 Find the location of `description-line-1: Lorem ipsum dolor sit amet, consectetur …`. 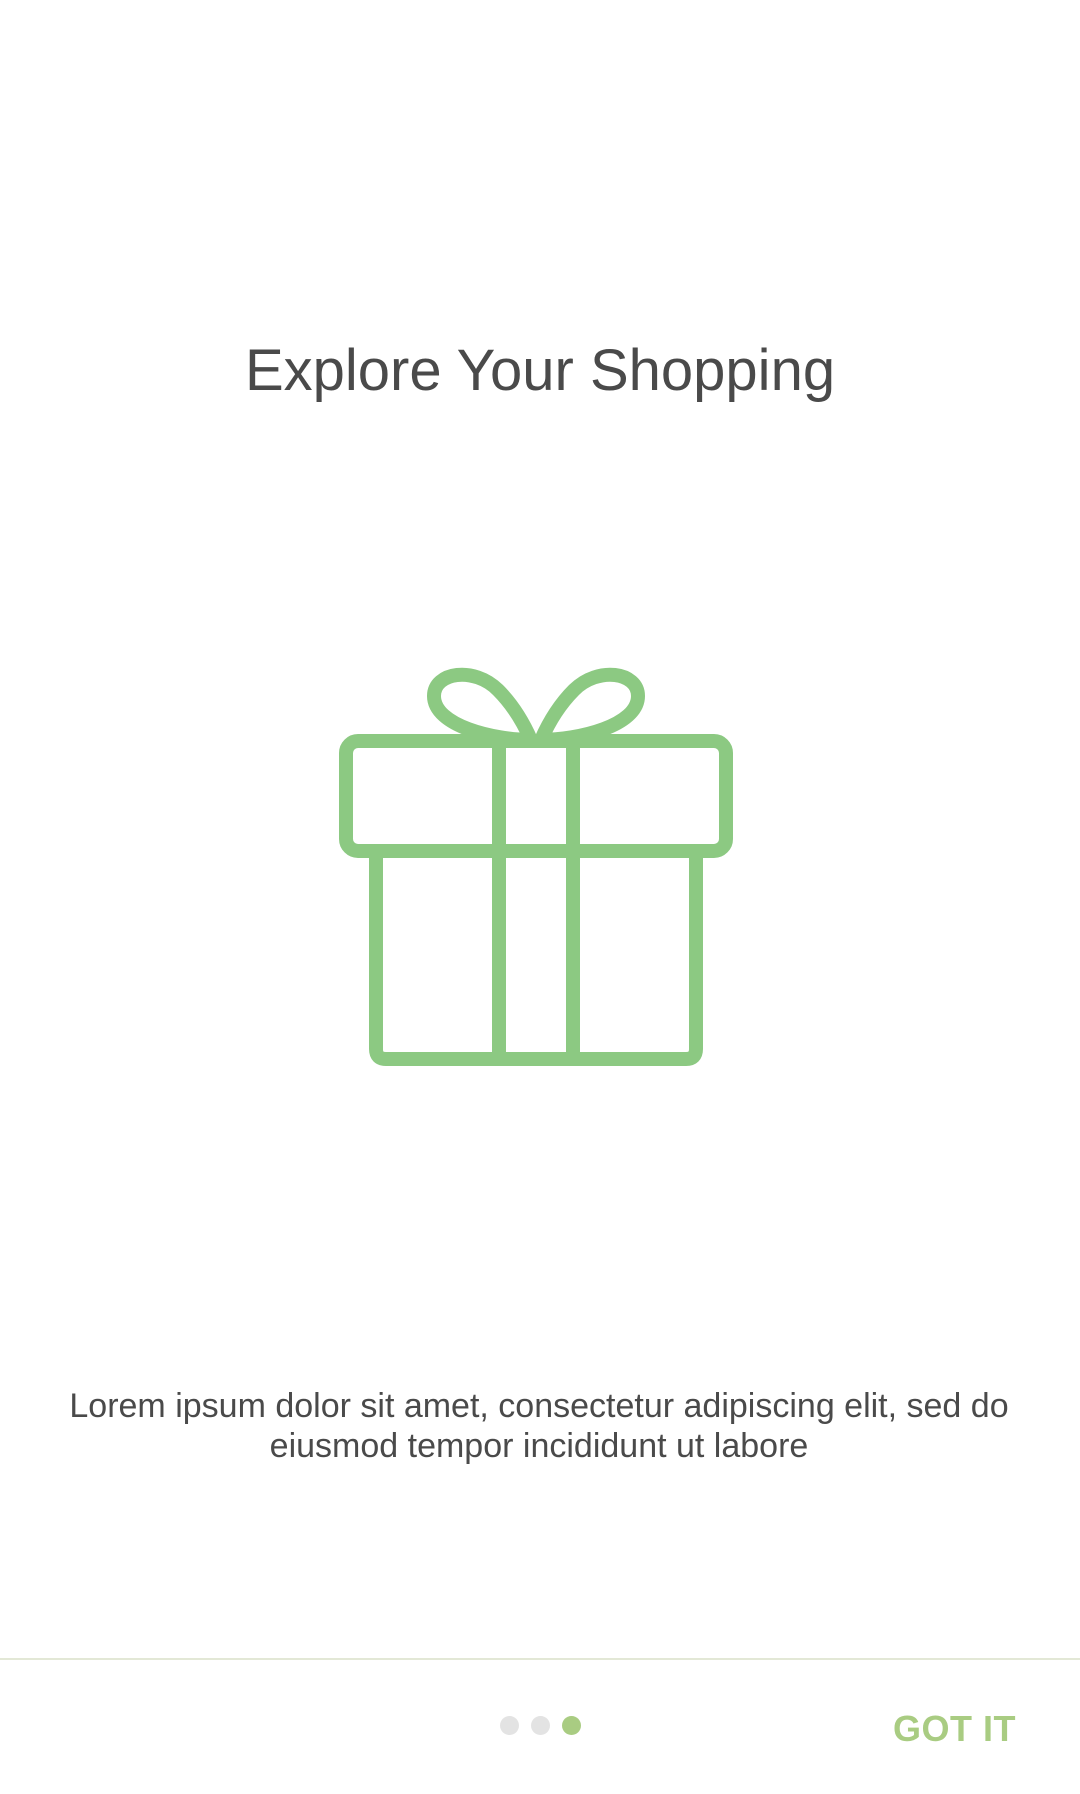

description-line-1: Lorem ipsum dolor sit amet, consectetur … is located at coordinates (539, 1406).